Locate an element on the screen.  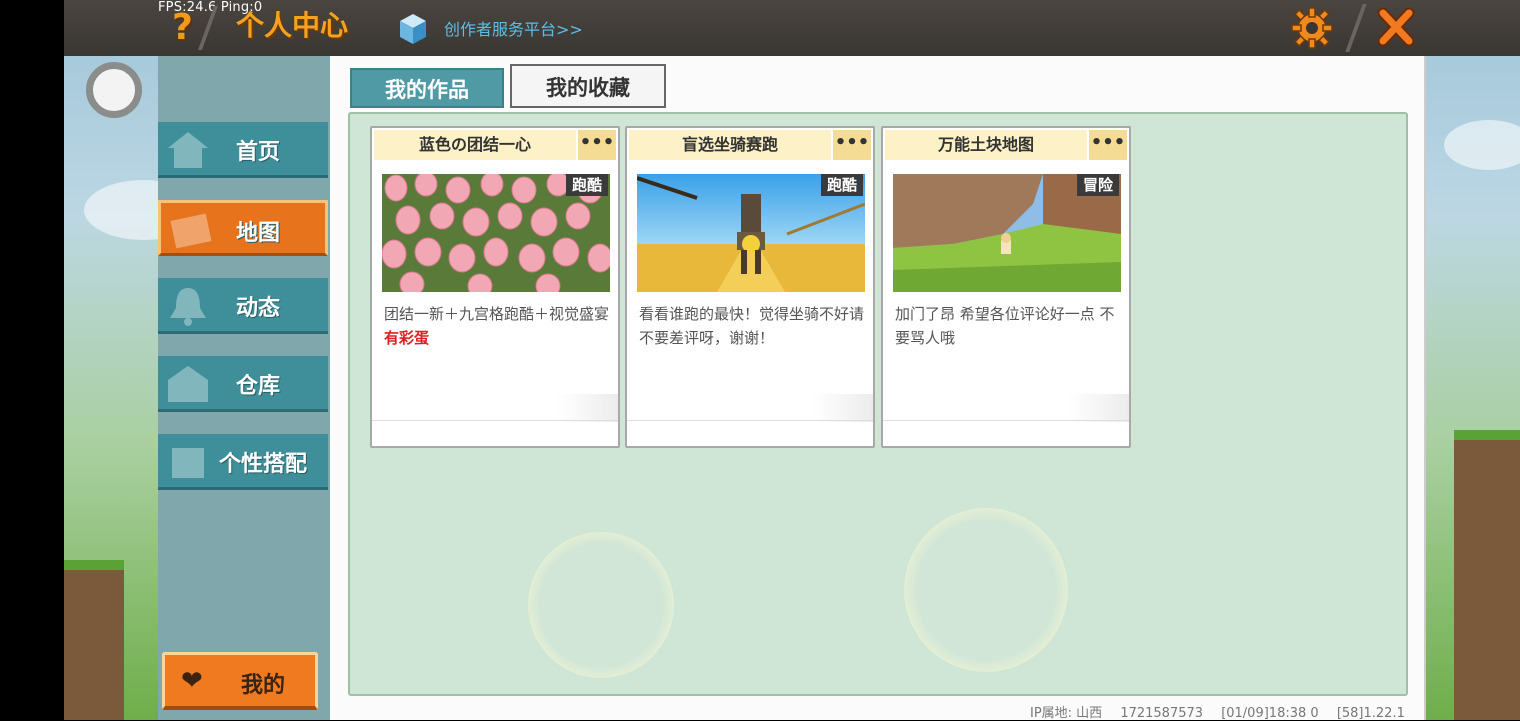
sidebar-item-label: 首页 is located at coordinates (257, 152).